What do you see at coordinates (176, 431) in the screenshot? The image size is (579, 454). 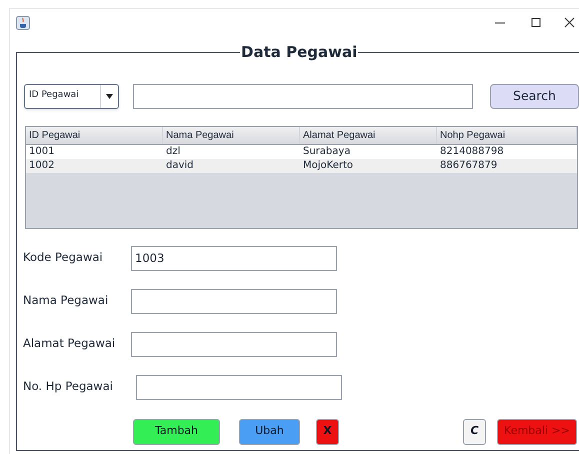 I see `action-button: Tambah` at bounding box center [176, 431].